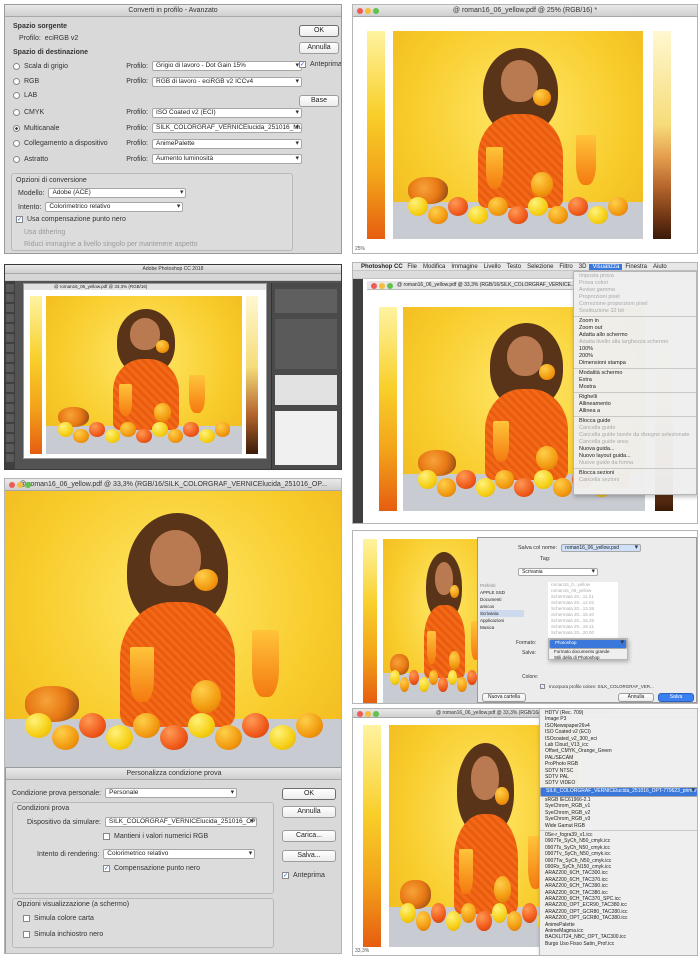  I want to click on view-menu-item: Blocca guide, so click(635, 421).